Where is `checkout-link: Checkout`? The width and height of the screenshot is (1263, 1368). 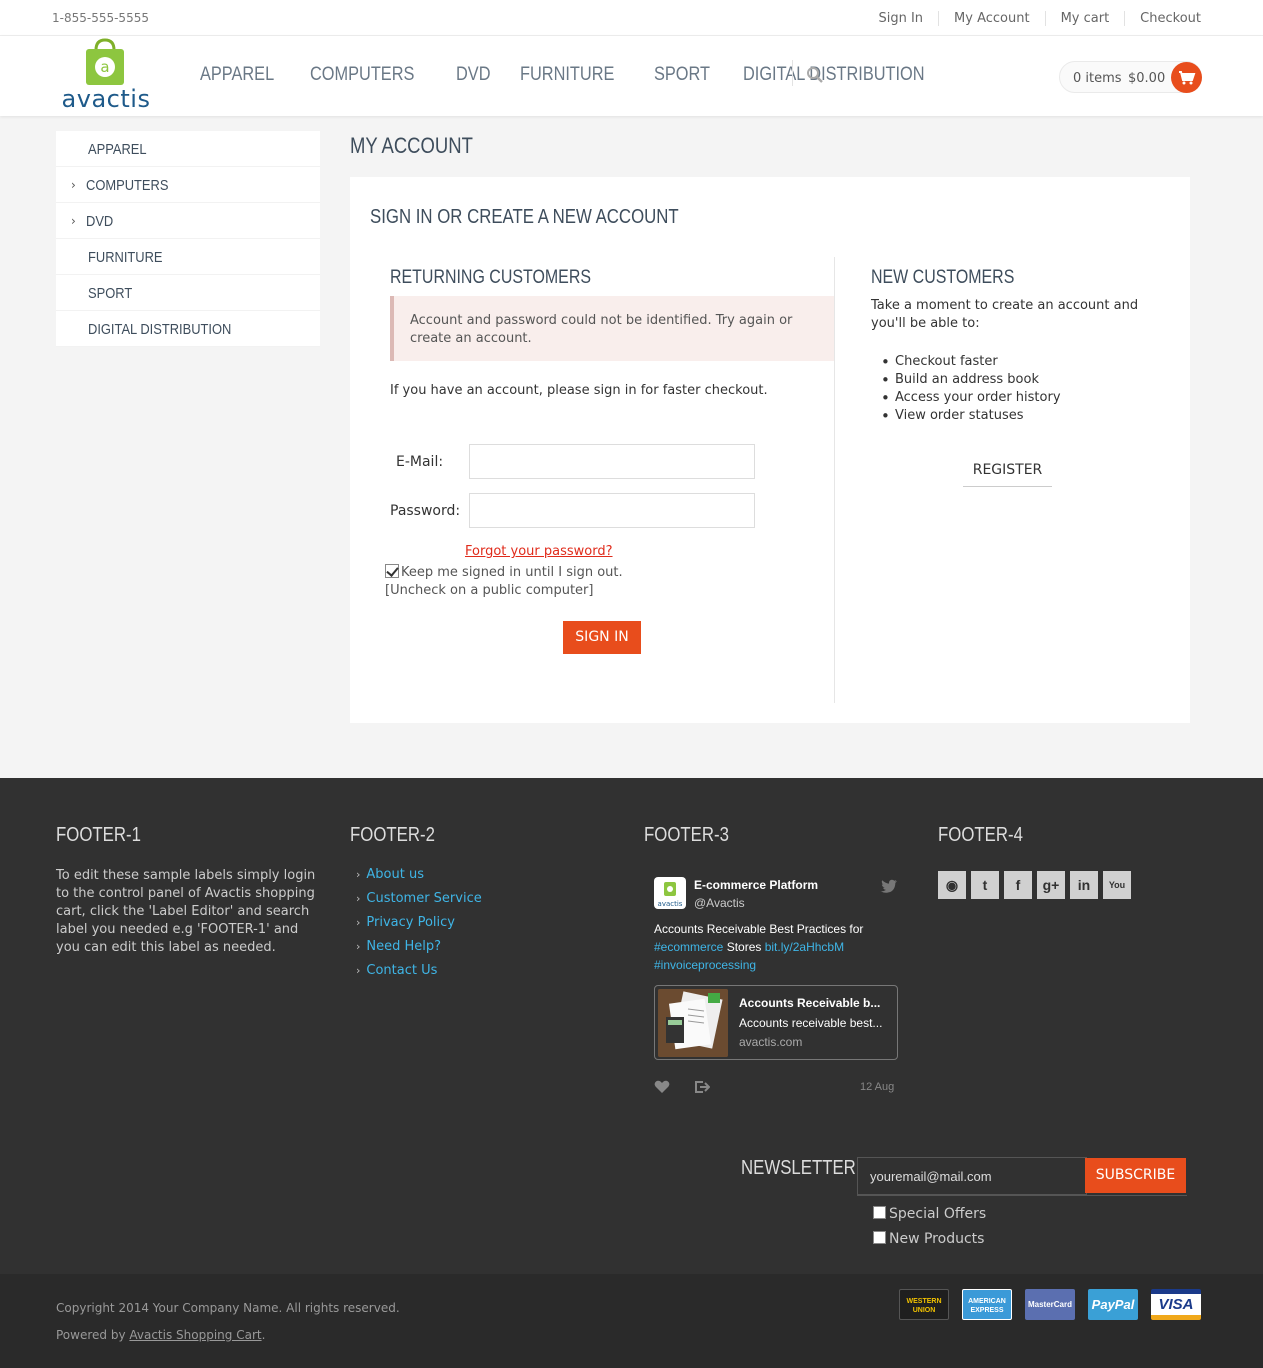 checkout-link: Checkout is located at coordinates (1162, 18).